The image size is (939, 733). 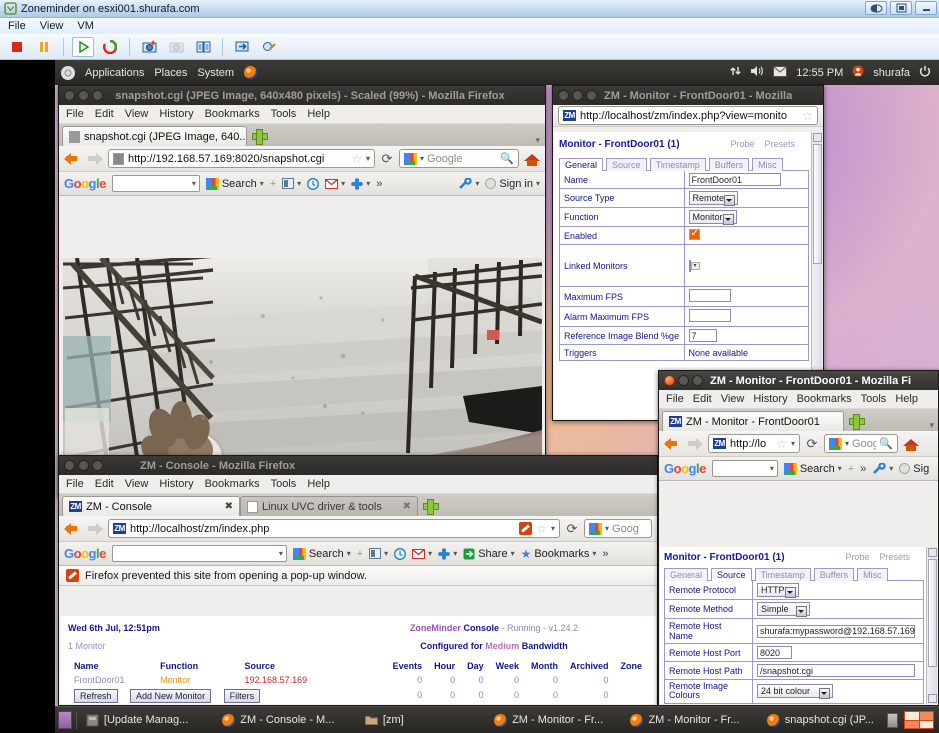 I want to click on show-desktop-icon, so click(x=65, y=720).